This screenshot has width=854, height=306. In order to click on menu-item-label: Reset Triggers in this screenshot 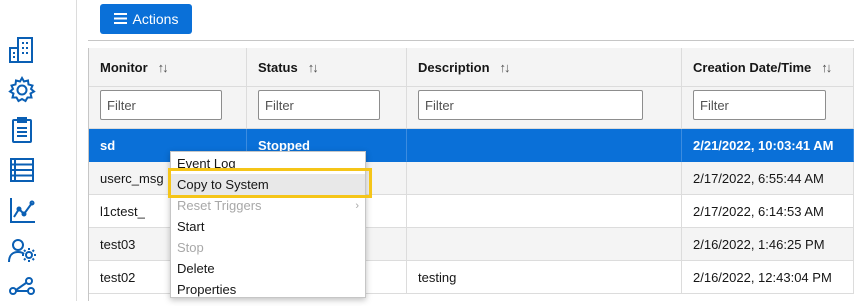, I will do `click(219, 205)`.